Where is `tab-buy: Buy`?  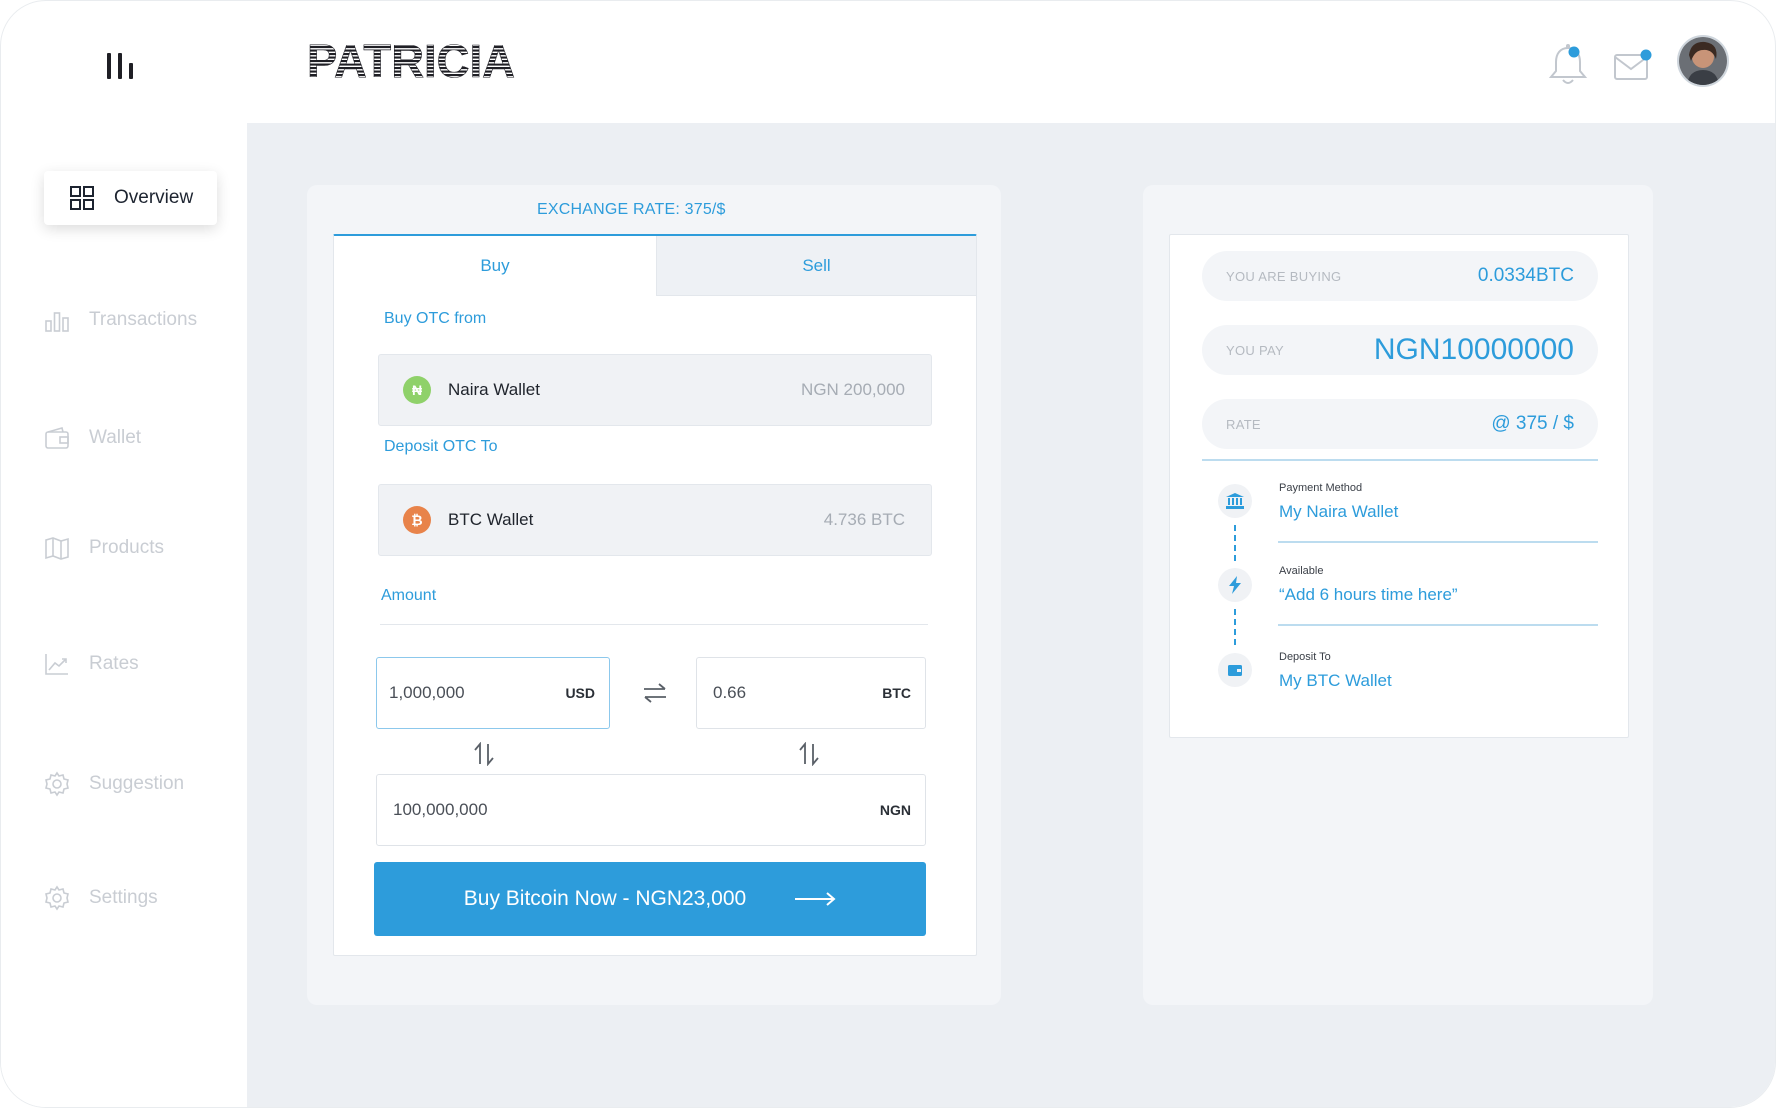 tab-buy: Buy is located at coordinates (495, 266).